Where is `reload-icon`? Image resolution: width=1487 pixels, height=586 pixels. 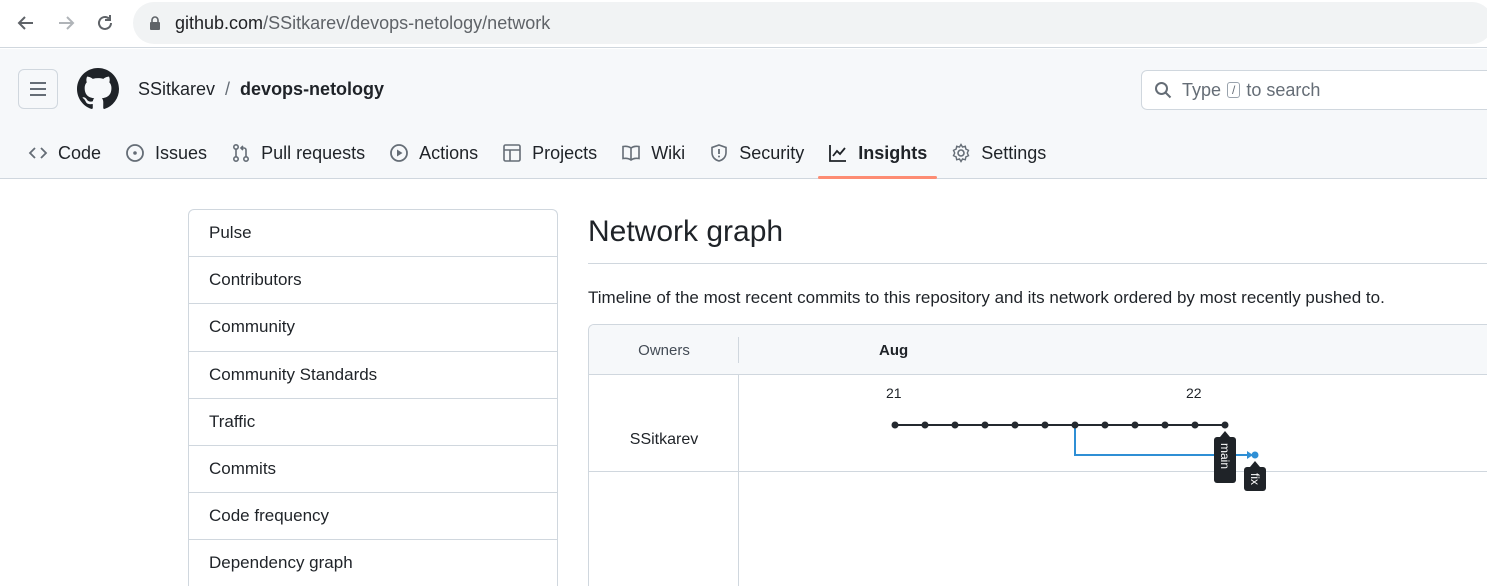
reload-icon is located at coordinates (105, 22).